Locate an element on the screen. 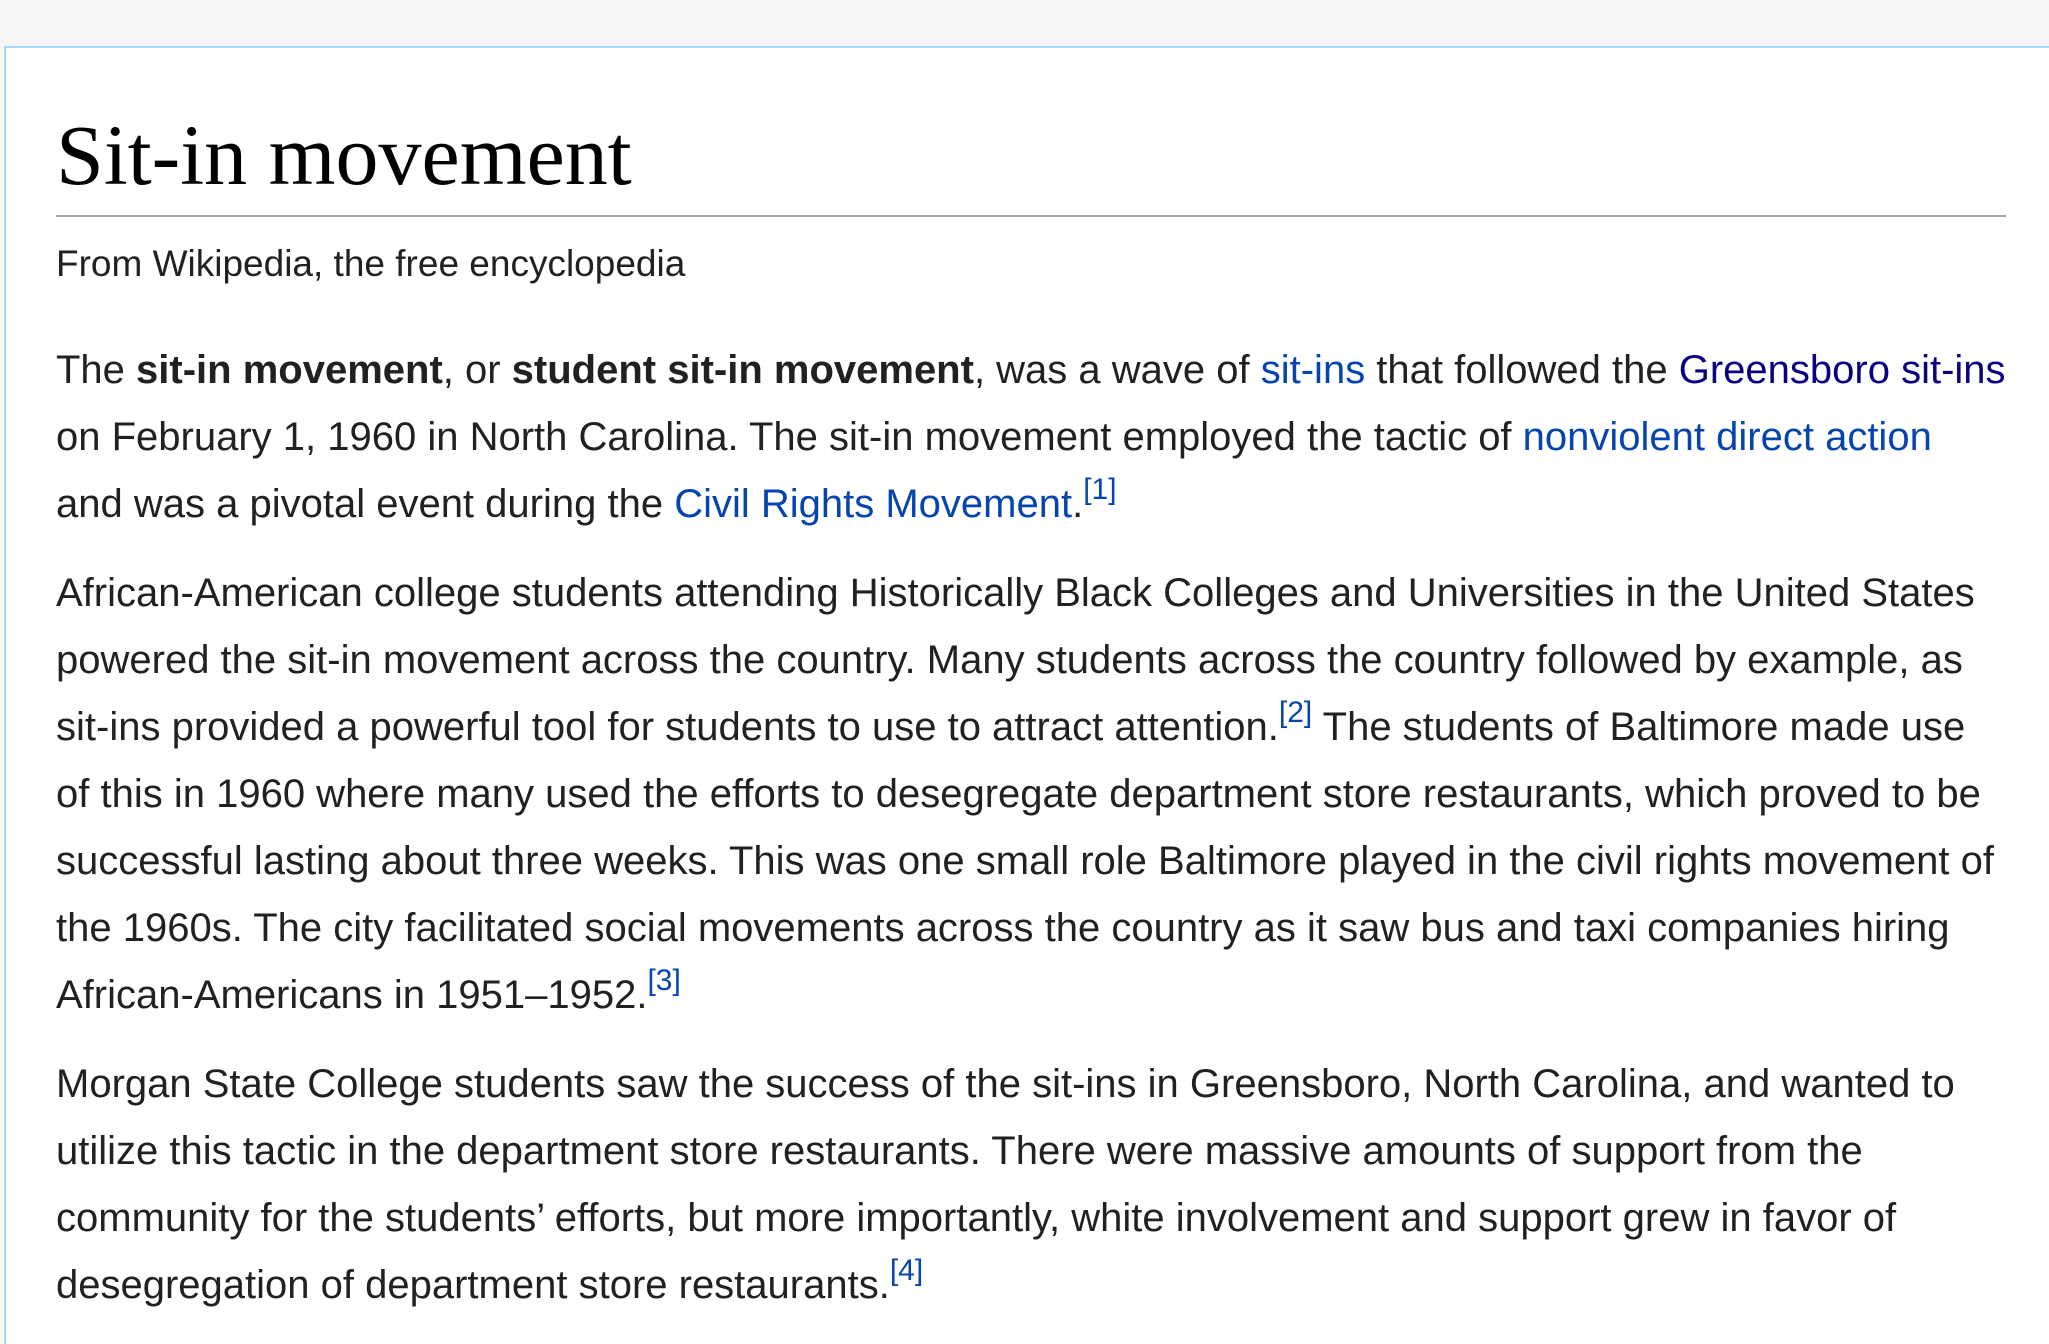  text: , was a wave of is located at coordinates (1117, 369).